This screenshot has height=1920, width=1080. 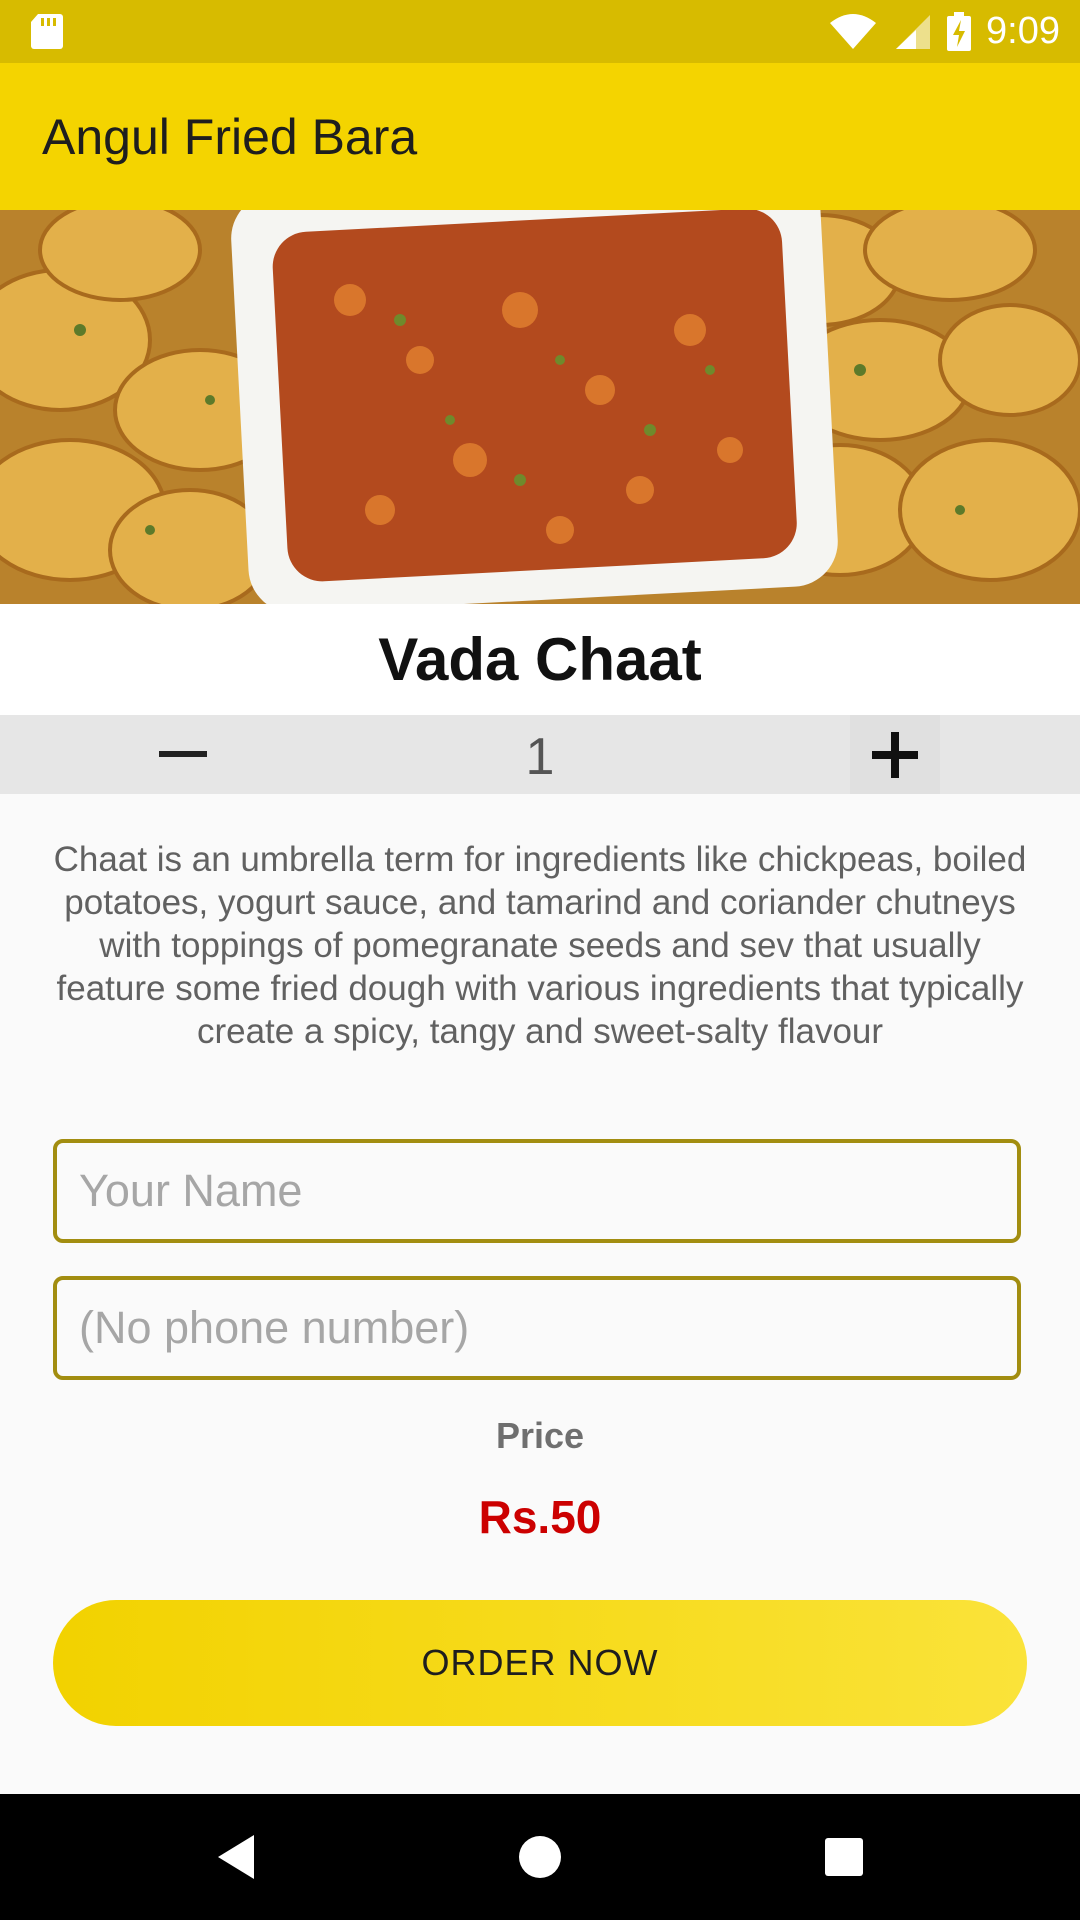 I want to click on decrease-quantity-button, so click(x=183, y=754).